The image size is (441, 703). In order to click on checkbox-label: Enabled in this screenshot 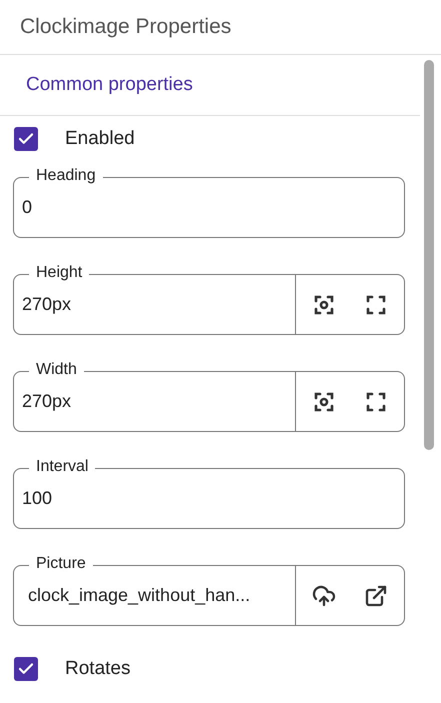, I will do `click(100, 138)`.